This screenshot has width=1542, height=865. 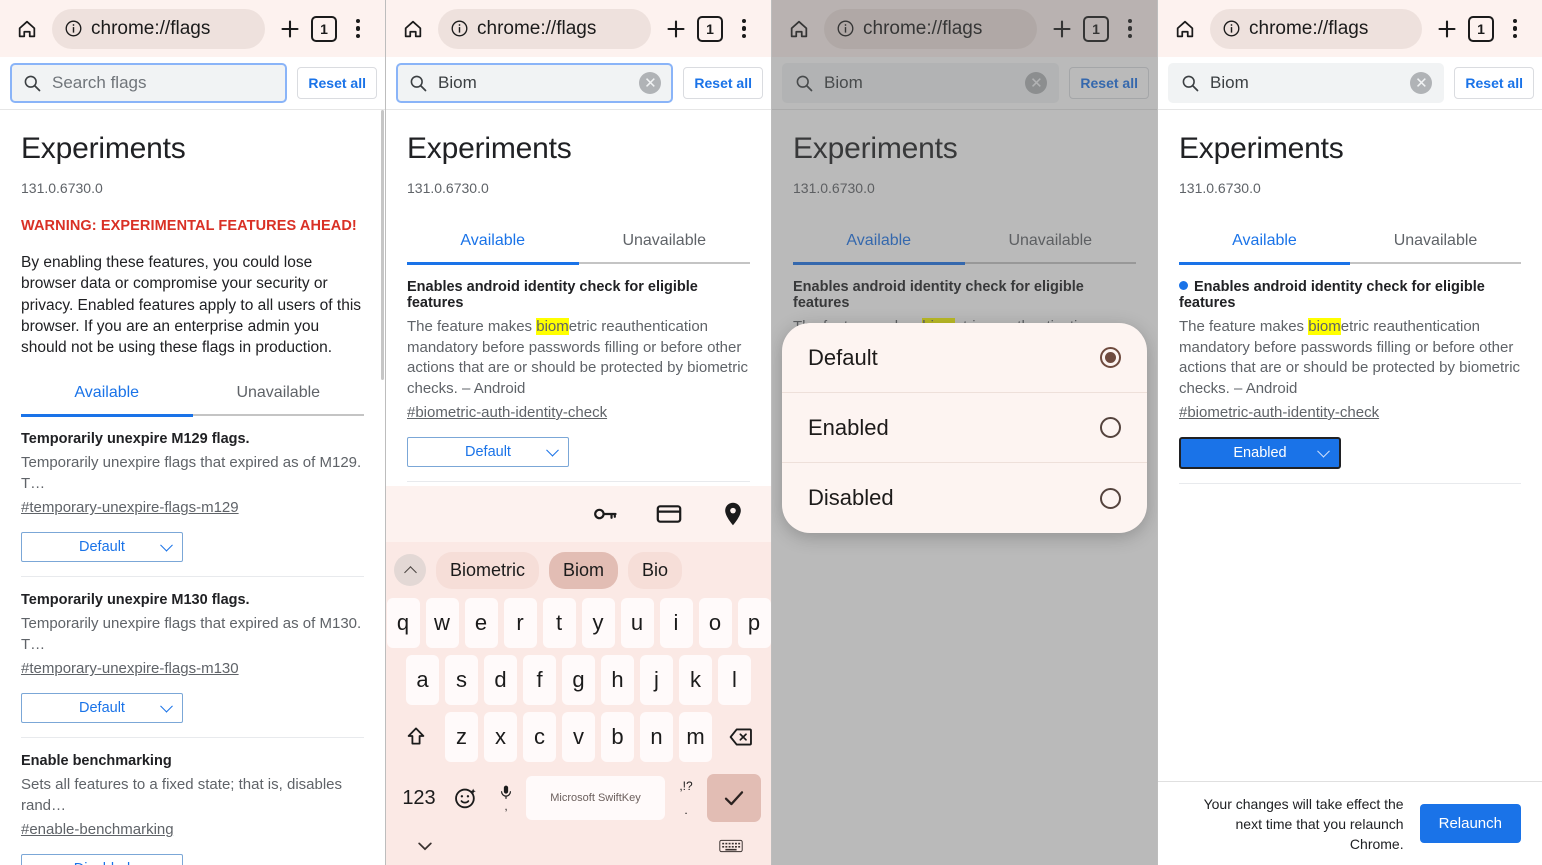 What do you see at coordinates (422, 680) in the screenshot?
I see `key-a: a` at bounding box center [422, 680].